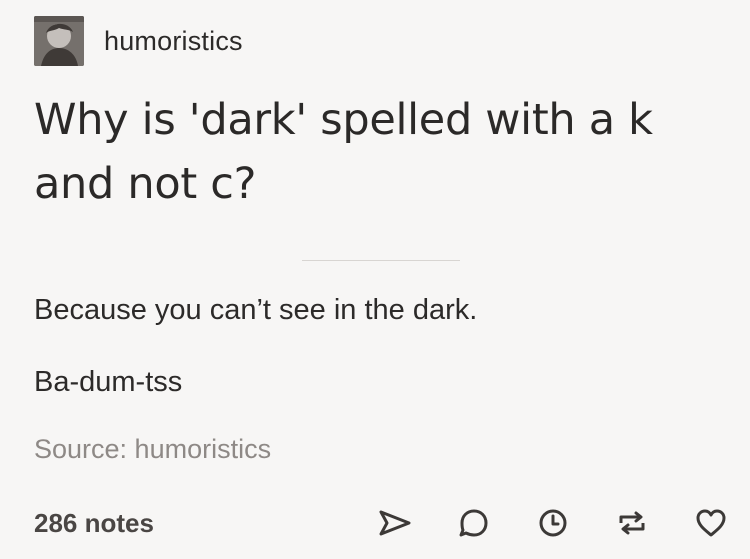 The height and width of the screenshot is (559, 750). What do you see at coordinates (173, 41) in the screenshot?
I see `post-username: humoristics` at bounding box center [173, 41].